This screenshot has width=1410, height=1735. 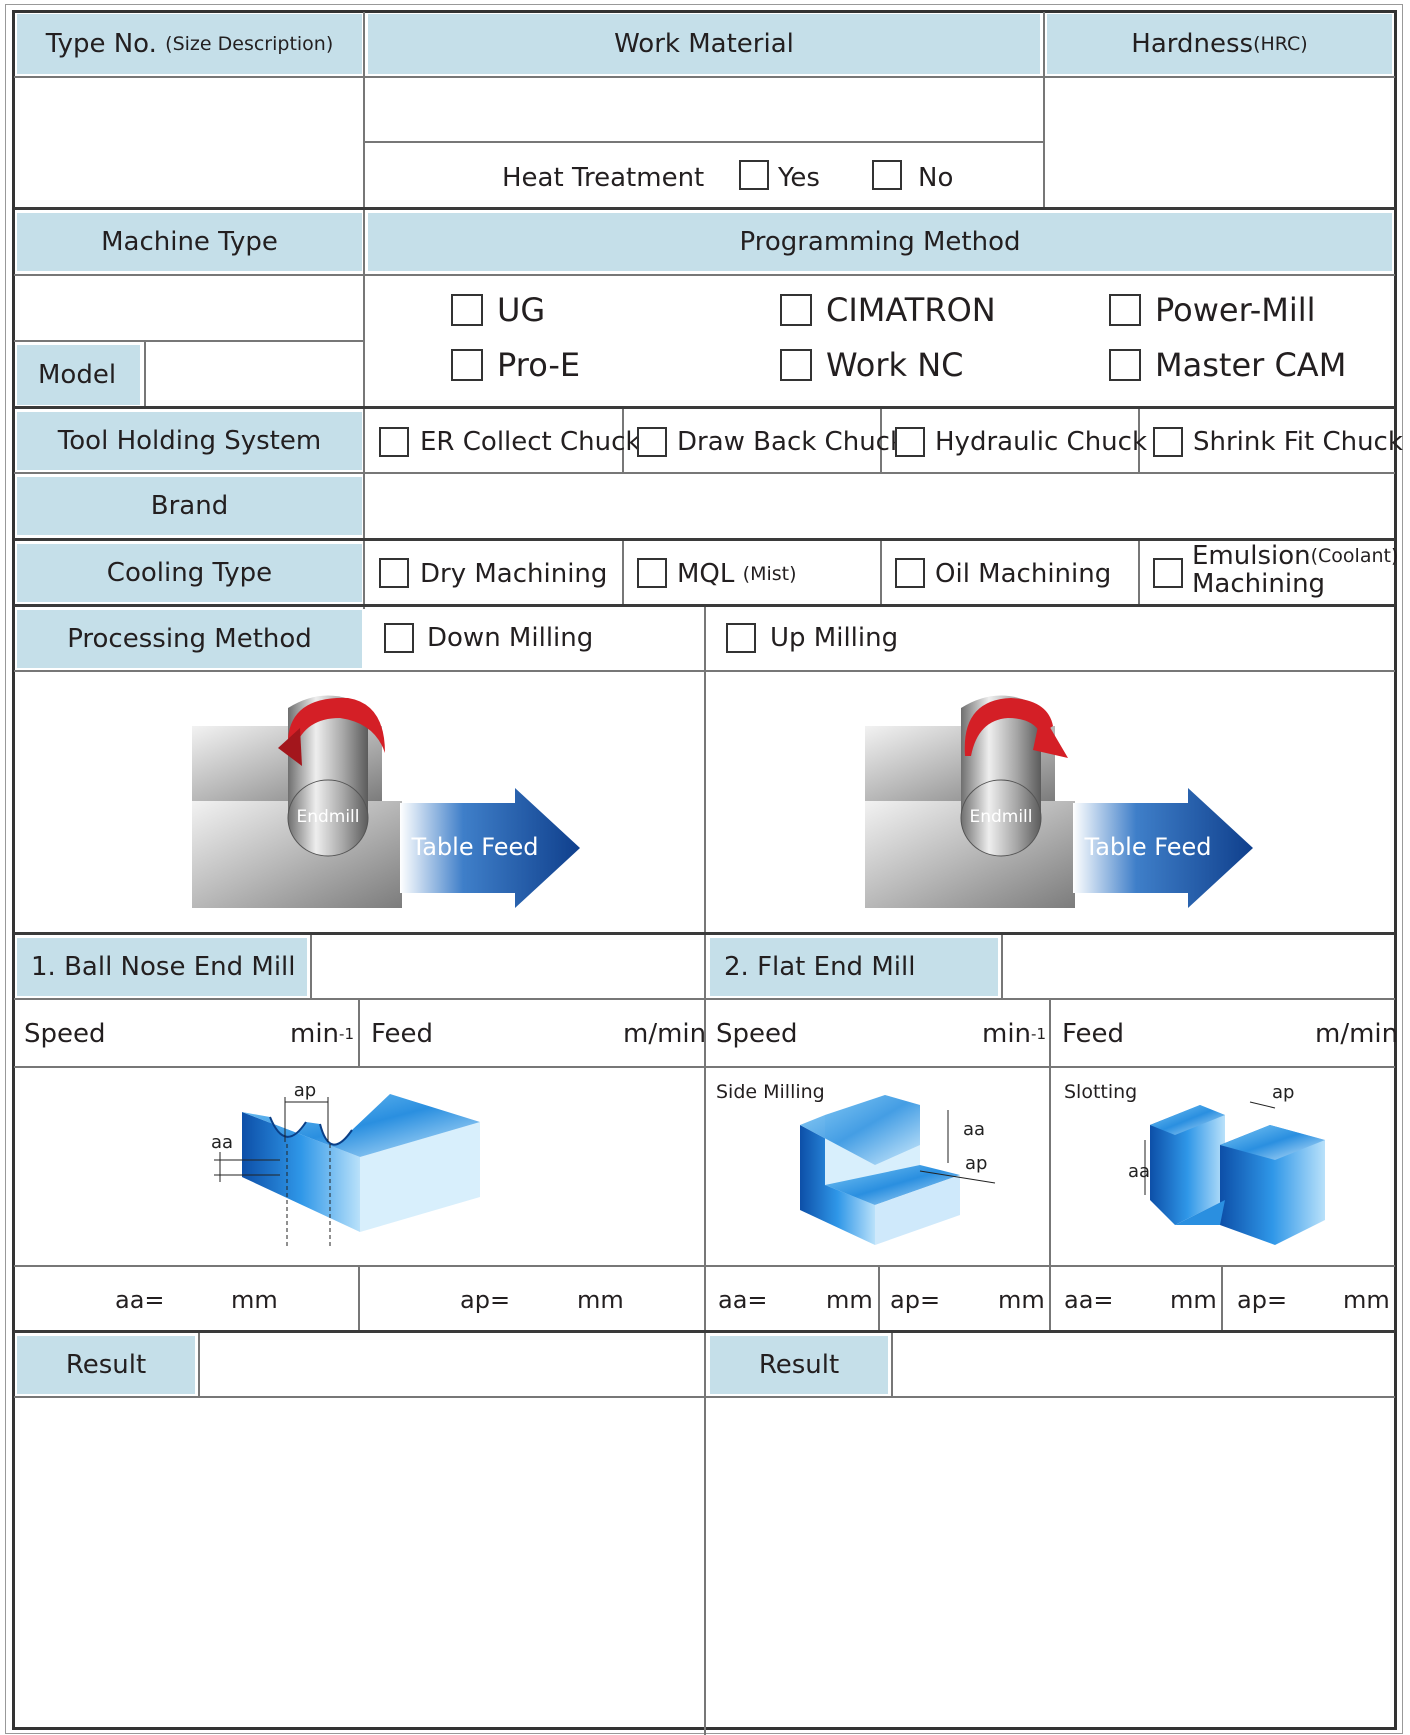 What do you see at coordinates (915, 1300) in the screenshot?
I see `side-ap-label: ap=` at bounding box center [915, 1300].